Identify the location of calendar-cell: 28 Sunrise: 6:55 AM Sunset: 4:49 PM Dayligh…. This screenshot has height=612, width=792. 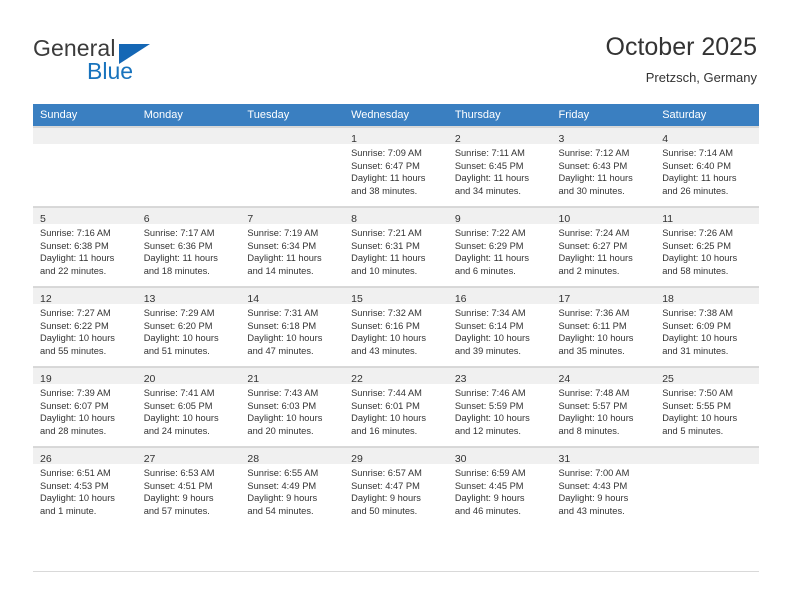
(292, 486).